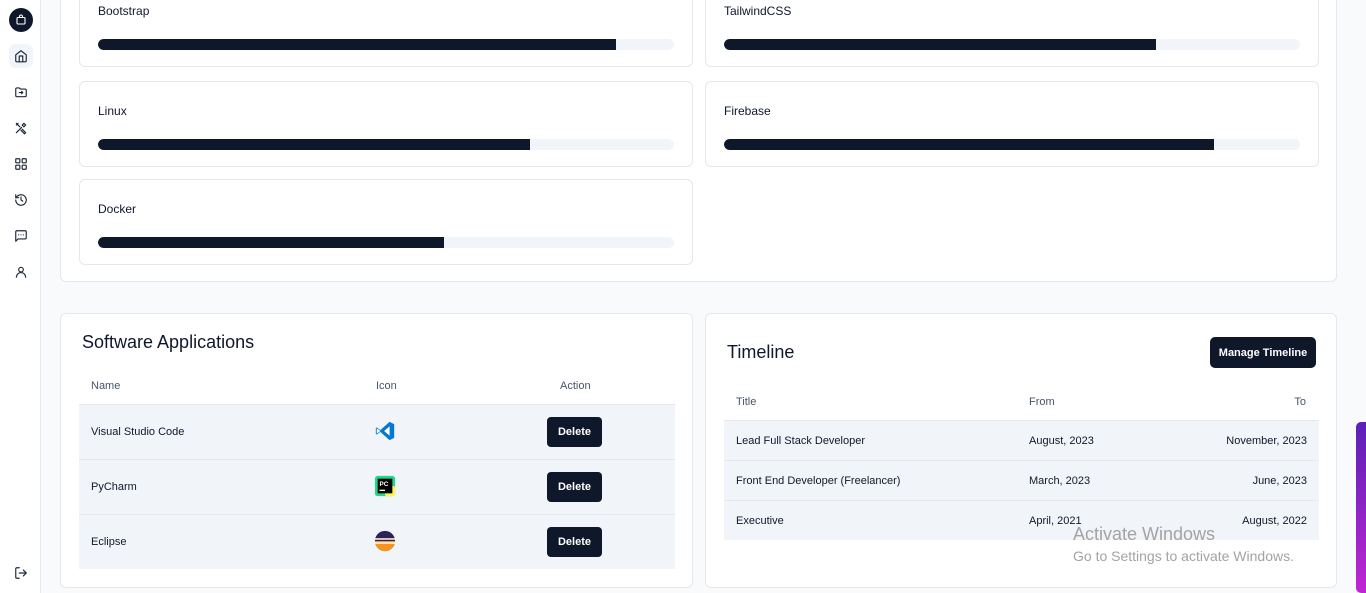 The width and height of the screenshot is (1366, 593). I want to click on tools-icon, so click(21, 128).